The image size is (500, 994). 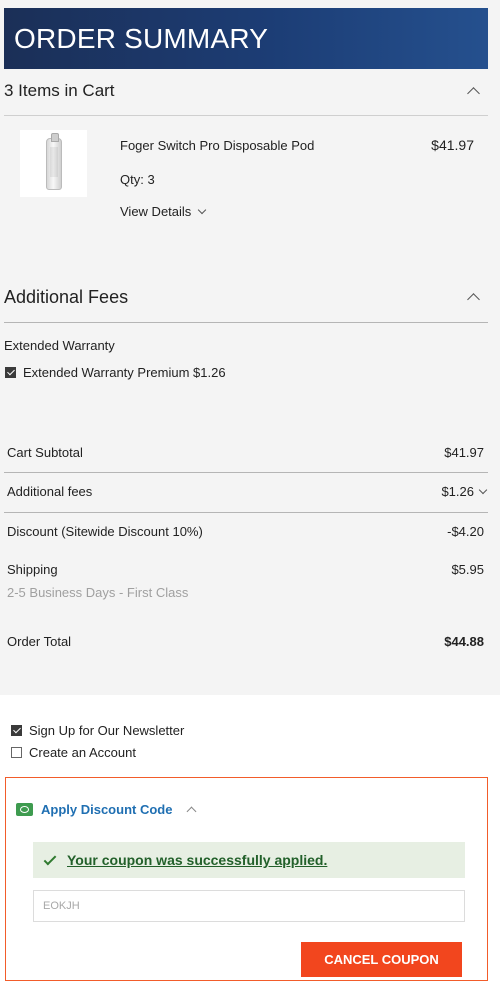 I want to click on order-summary-header: ORDER SUMMARY, so click(x=246, y=38).